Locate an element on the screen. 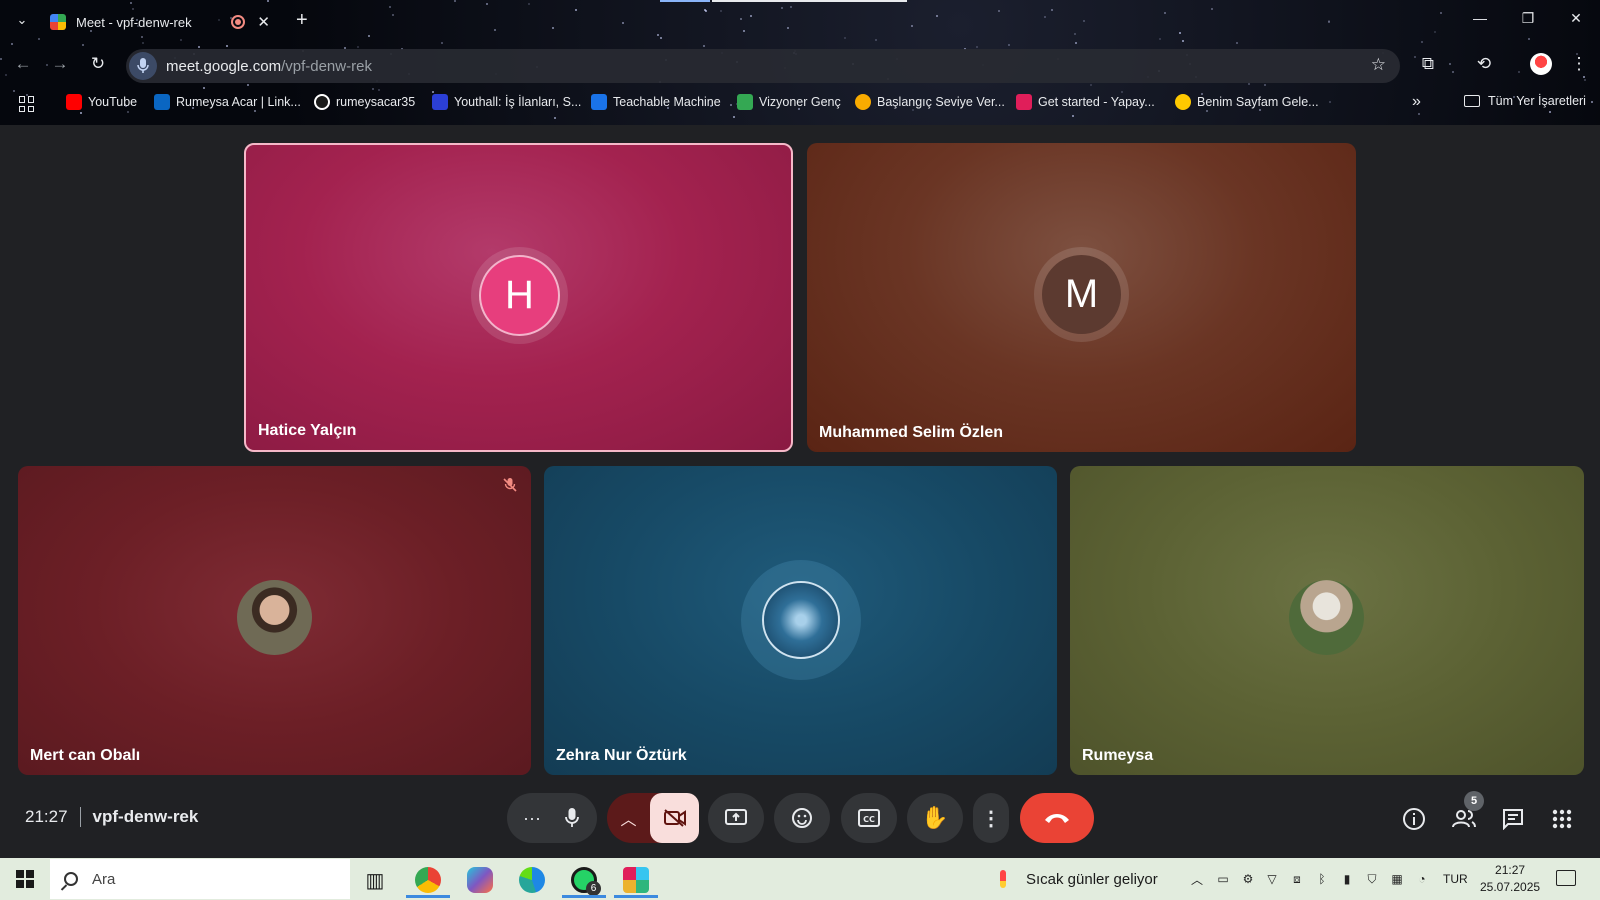  tab-search-chevron-icon: ⌄ is located at coordinates (22, 21).